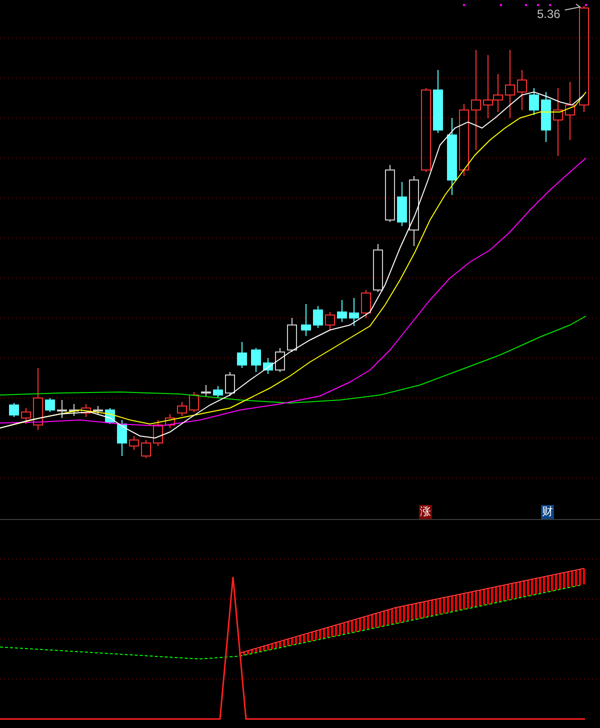 The height and width of the screenshot is (728, 600). What do you see at coordinates (573, 7) in the screenshot?
I see `price-pointer-icon` at bounding box center [573, 7].